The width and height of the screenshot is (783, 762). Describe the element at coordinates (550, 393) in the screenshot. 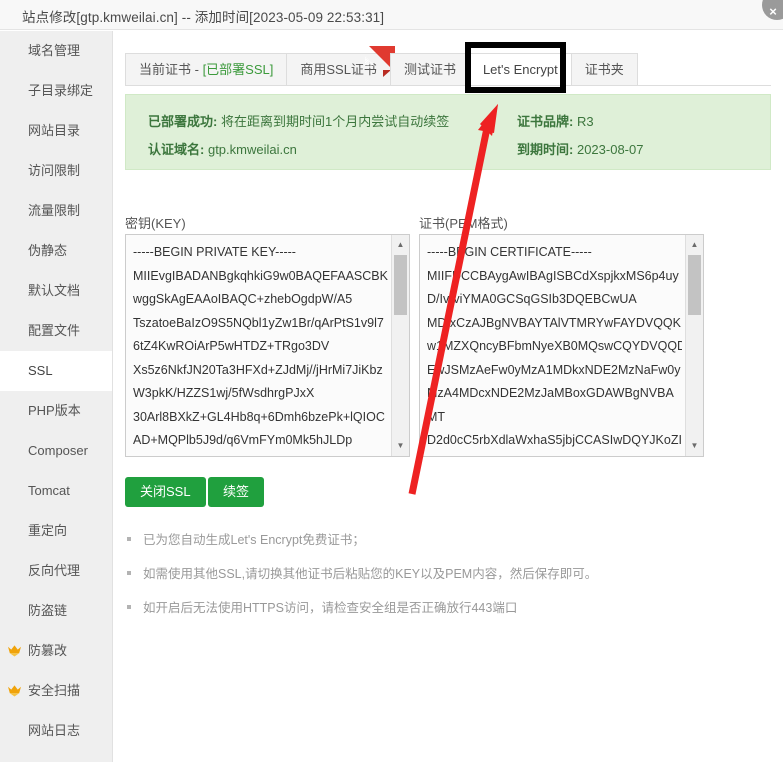

I see `pem-line: MzA4MDcxNDE2MzJaMBoxGDAWBgNVBA` at that location.